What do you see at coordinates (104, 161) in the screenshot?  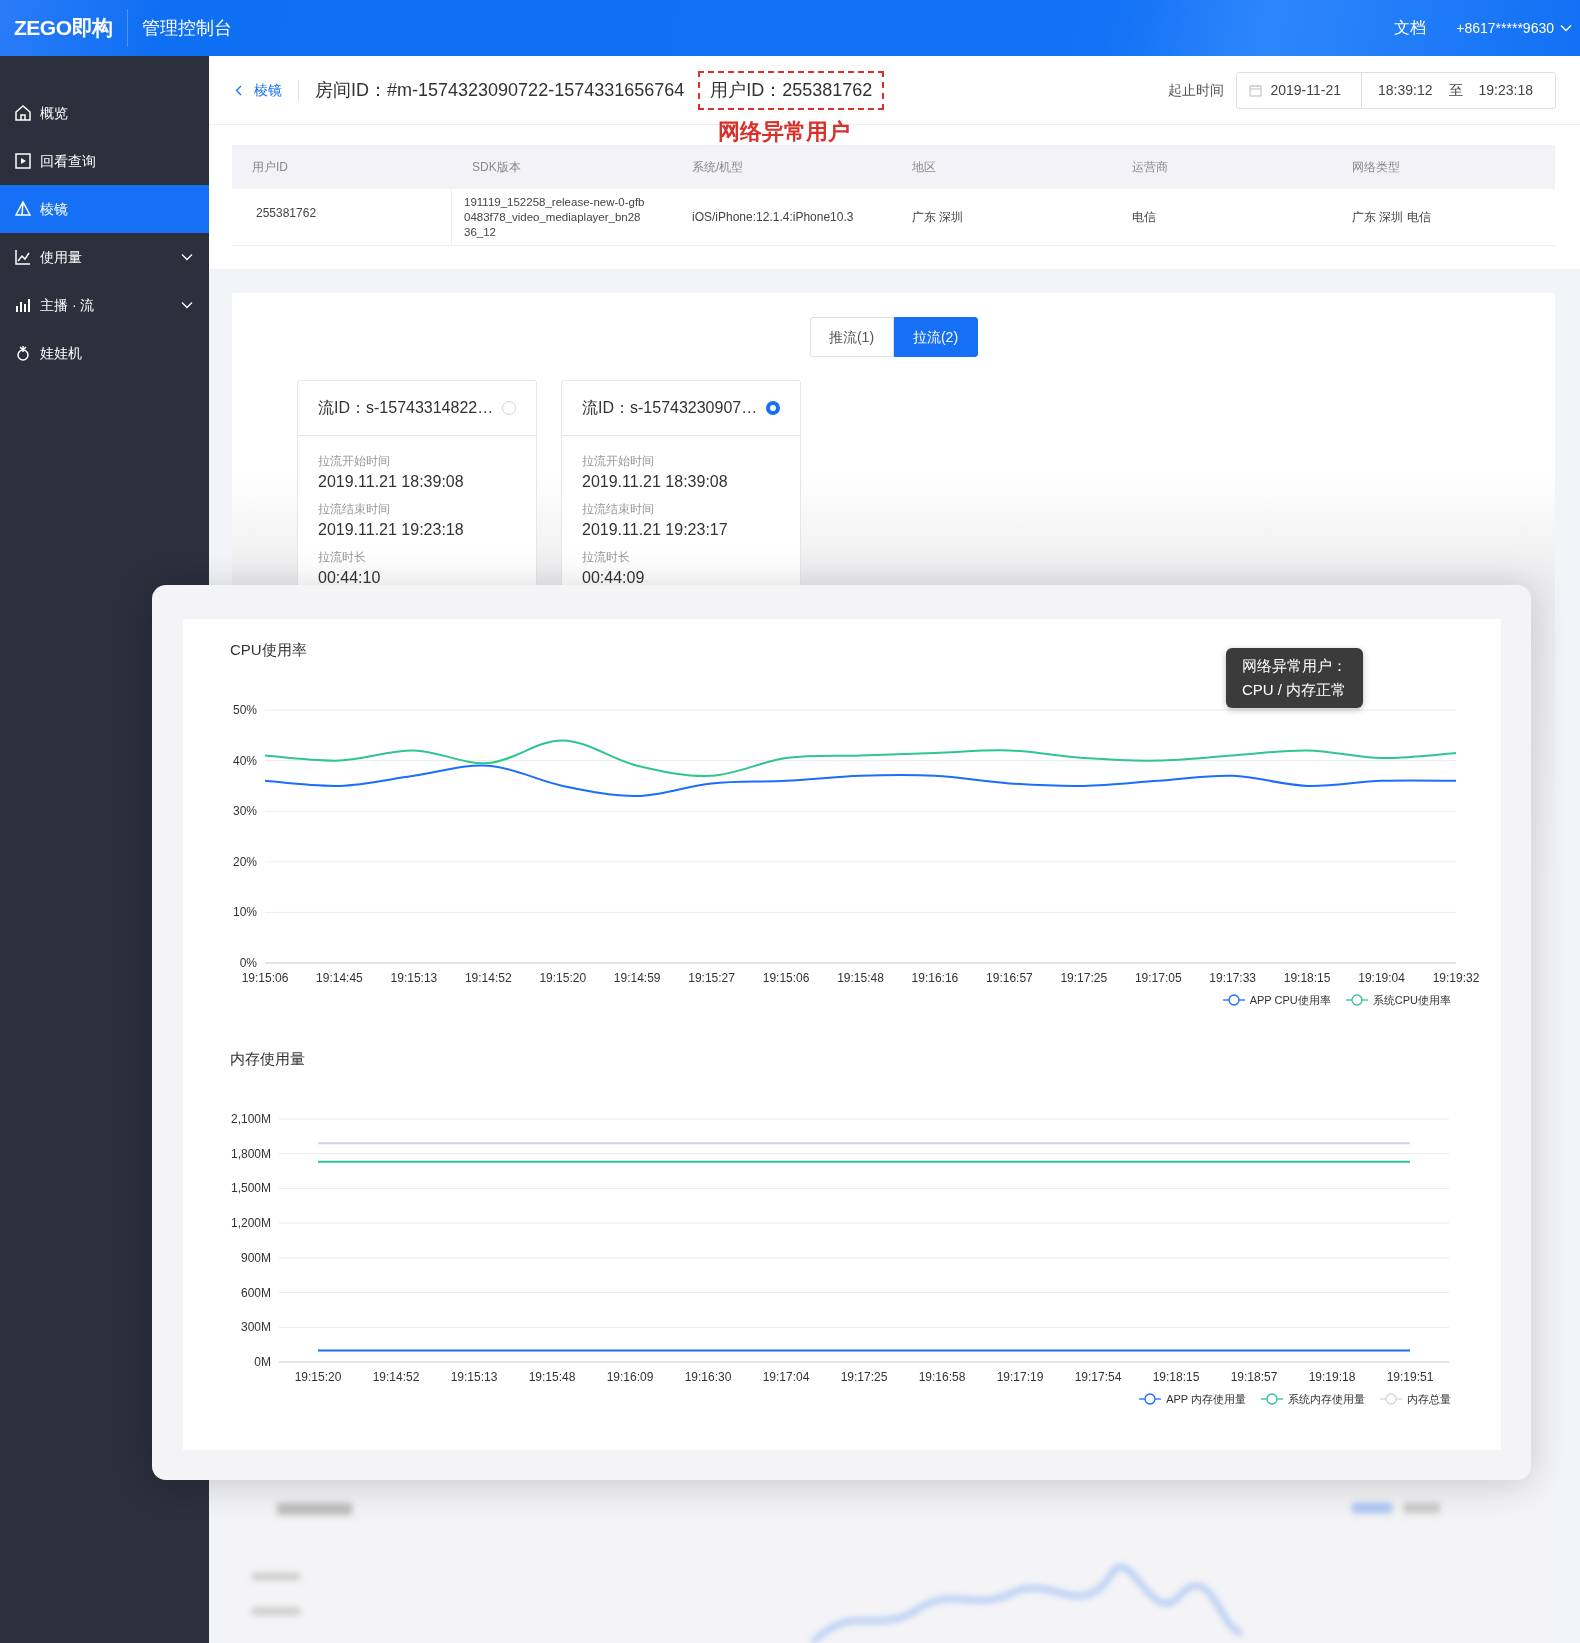 I see `sidebar-item: 回看查询` at bounding box center [104, 161].